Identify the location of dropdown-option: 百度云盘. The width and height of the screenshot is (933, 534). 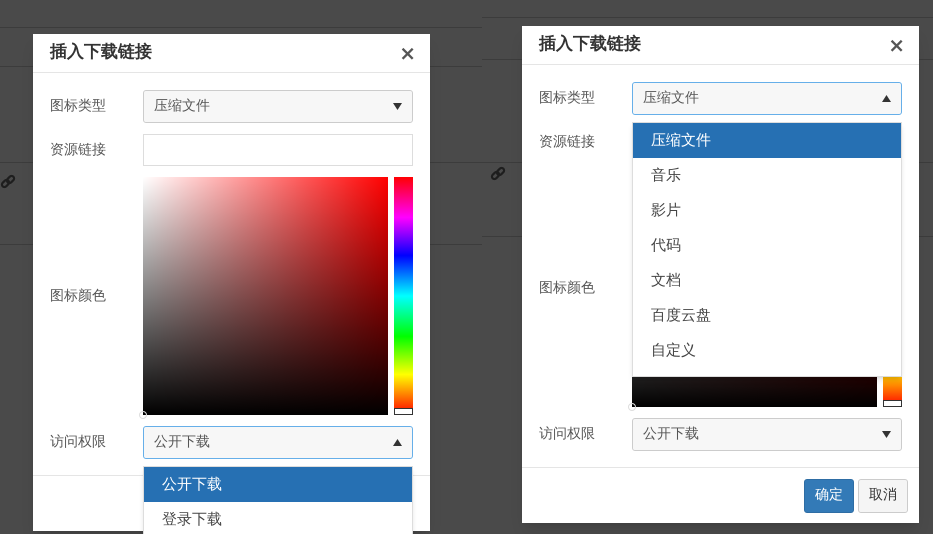
(767, 315).